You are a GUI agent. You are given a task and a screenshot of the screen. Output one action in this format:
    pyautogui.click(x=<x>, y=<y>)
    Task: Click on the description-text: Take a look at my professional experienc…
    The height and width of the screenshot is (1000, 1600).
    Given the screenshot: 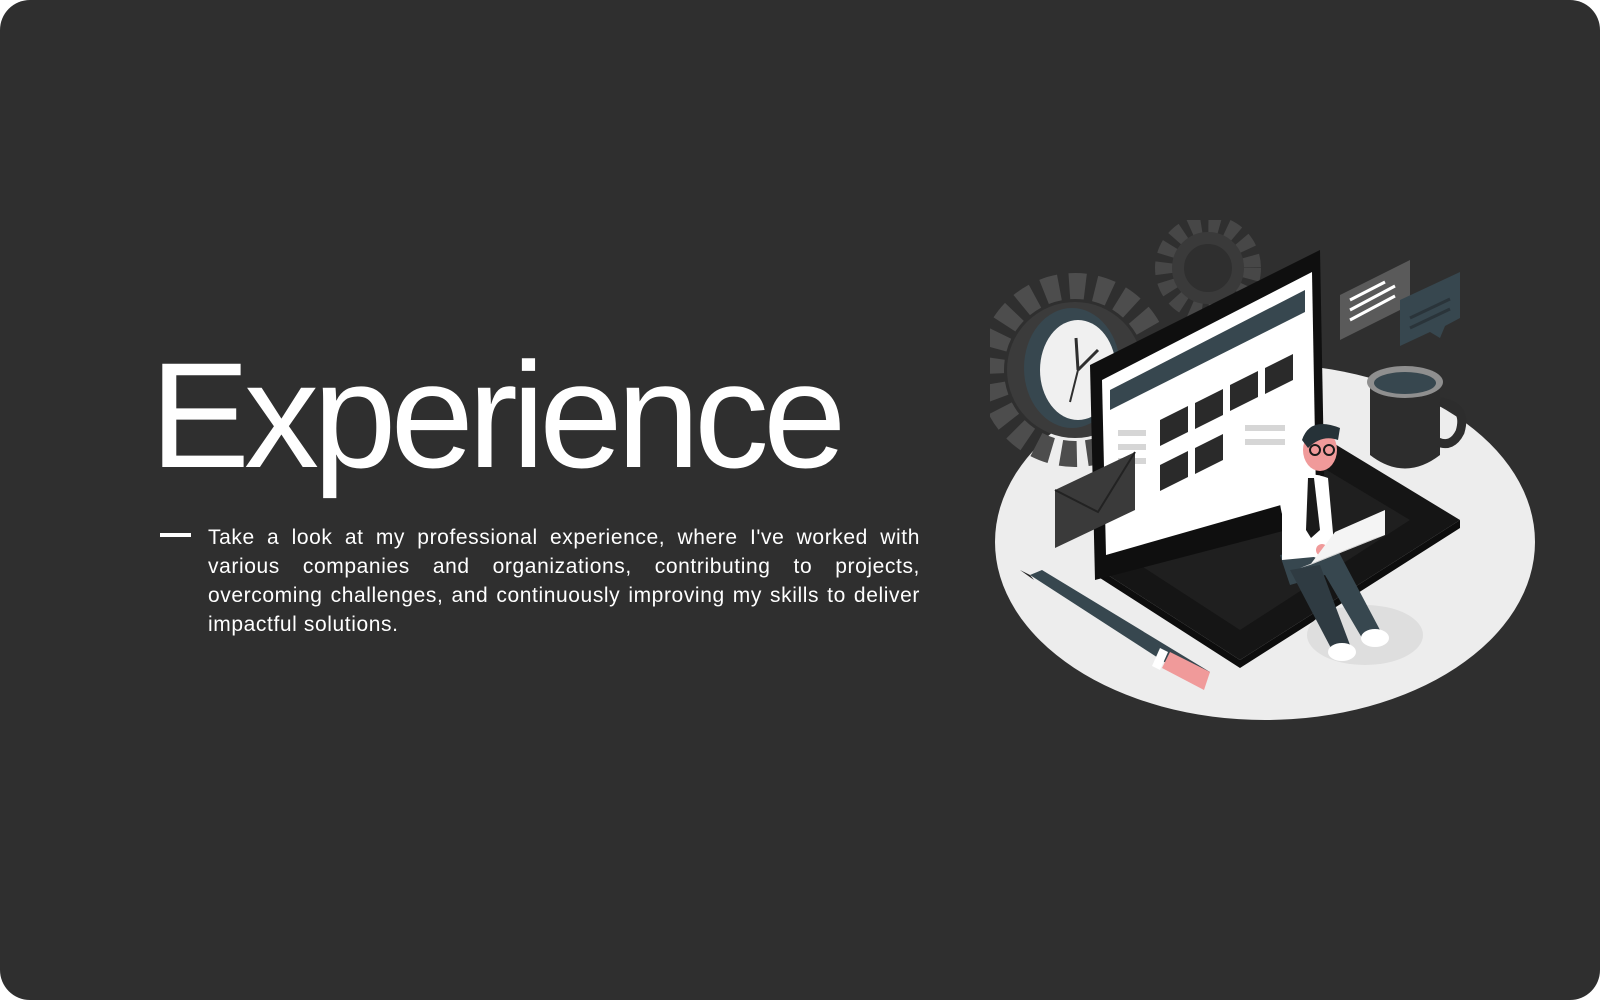 What is the action you would take?
    pyautogui.click(x=564, y=581)
    